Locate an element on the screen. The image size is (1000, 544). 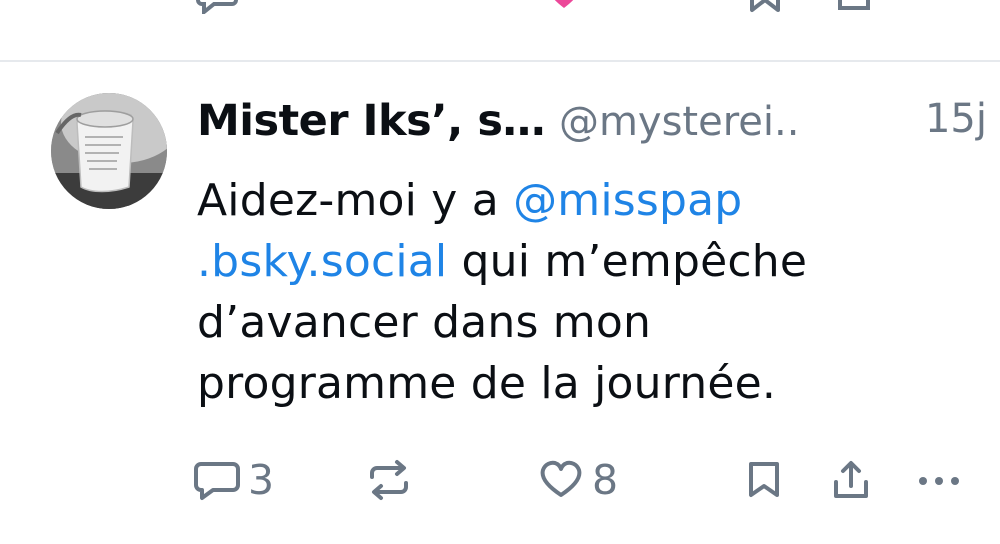
reply-button: 3 is located at coordinates (234, 480).